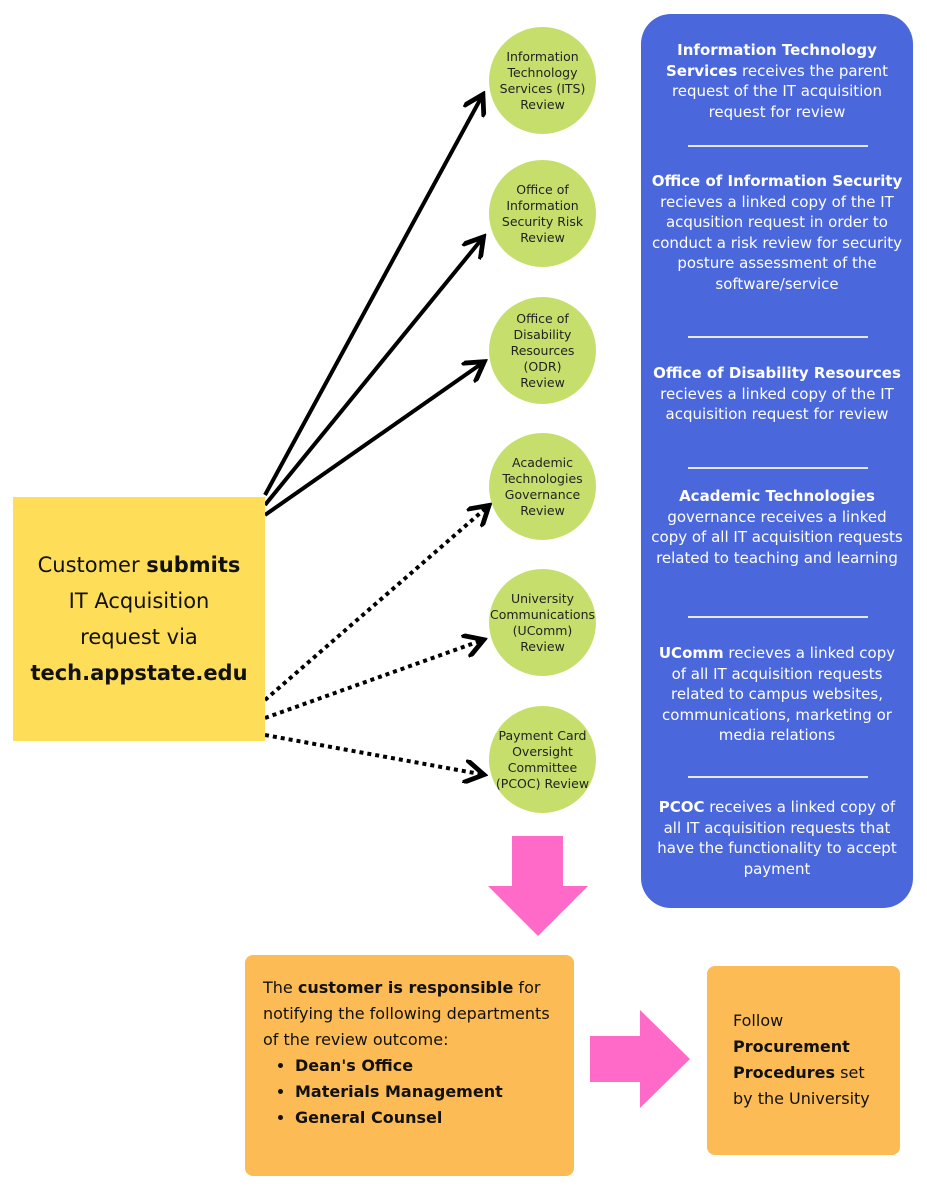  I want to click on arrow-solid-its, so click(372, 297).